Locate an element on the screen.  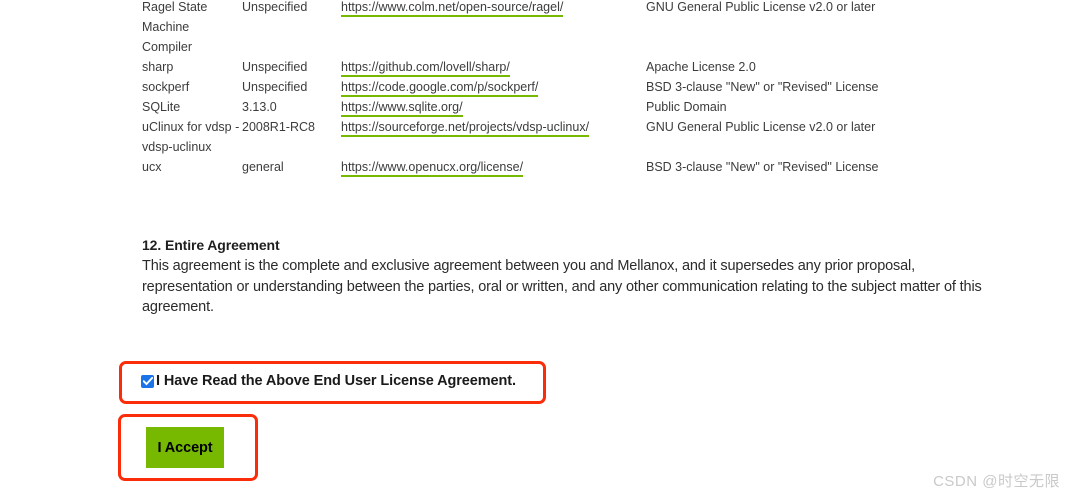
table-row: Machine is located at coordinates (592, 27).